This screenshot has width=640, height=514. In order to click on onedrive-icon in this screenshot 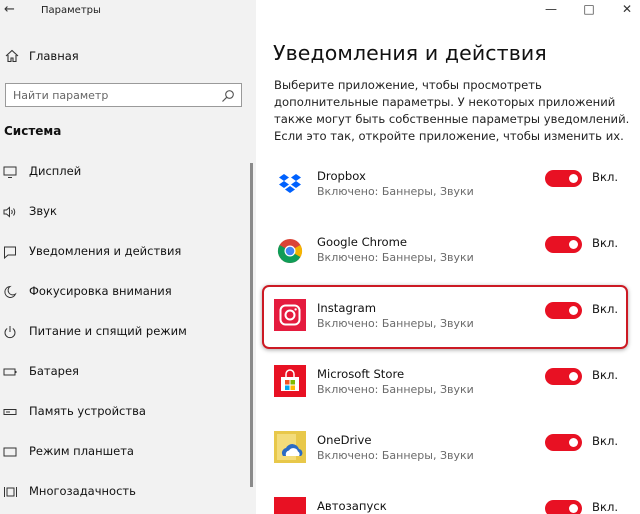, I will do `click(290, 447)`.